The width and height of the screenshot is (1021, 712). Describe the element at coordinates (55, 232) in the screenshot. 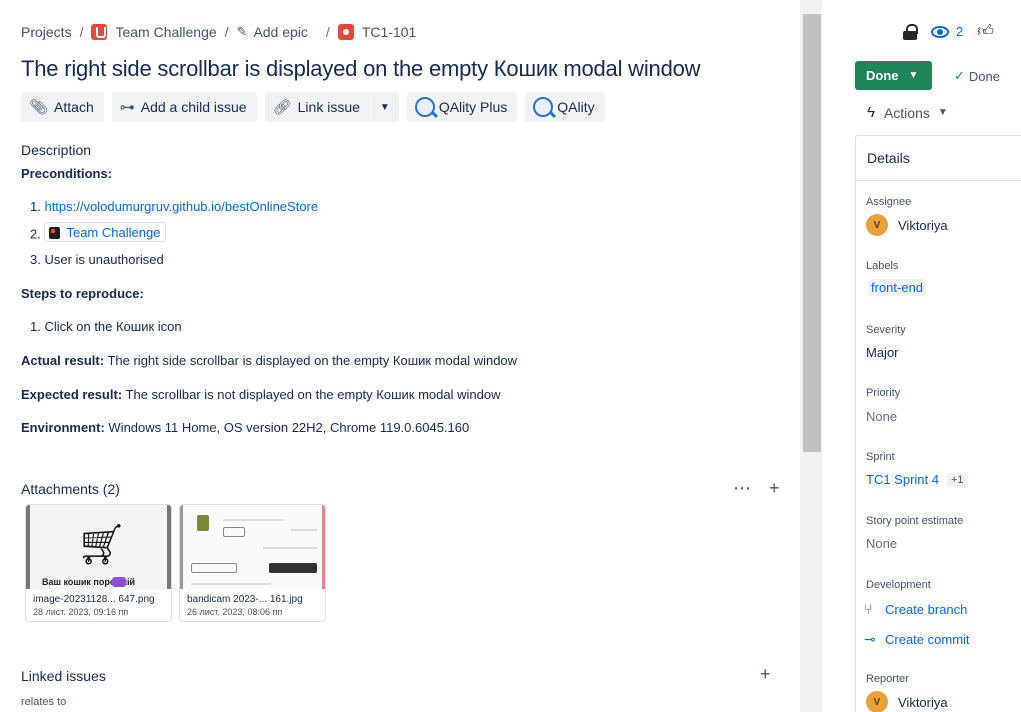

I see `figma-icon` at that location.